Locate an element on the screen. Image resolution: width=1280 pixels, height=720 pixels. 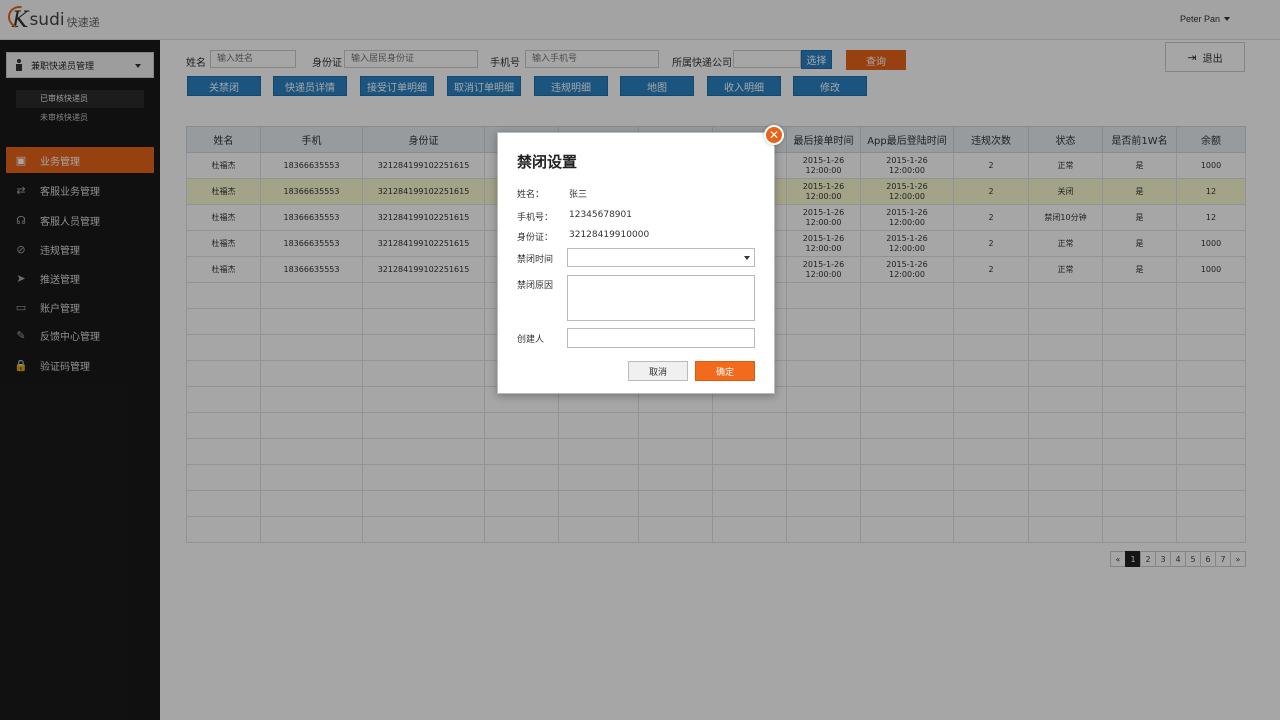
close-icon: ✕ is located at coordinates (774, 135).